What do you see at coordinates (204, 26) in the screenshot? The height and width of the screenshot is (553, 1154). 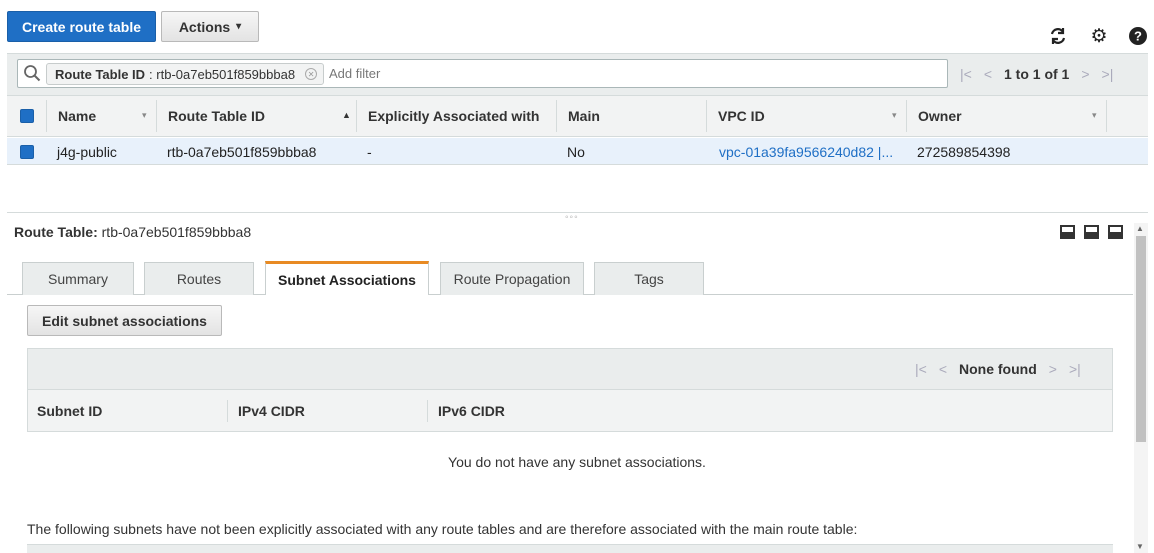 I see `actions-label: Actions` at bounding box center [204, 26].